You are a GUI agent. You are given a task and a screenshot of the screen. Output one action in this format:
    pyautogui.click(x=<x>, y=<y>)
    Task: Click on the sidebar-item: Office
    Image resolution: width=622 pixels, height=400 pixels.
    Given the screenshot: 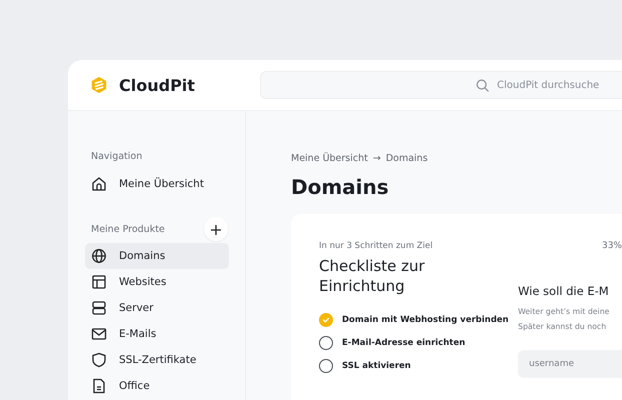 What is the action you would take?
    pyautogui.click(x=157, y=386)
    